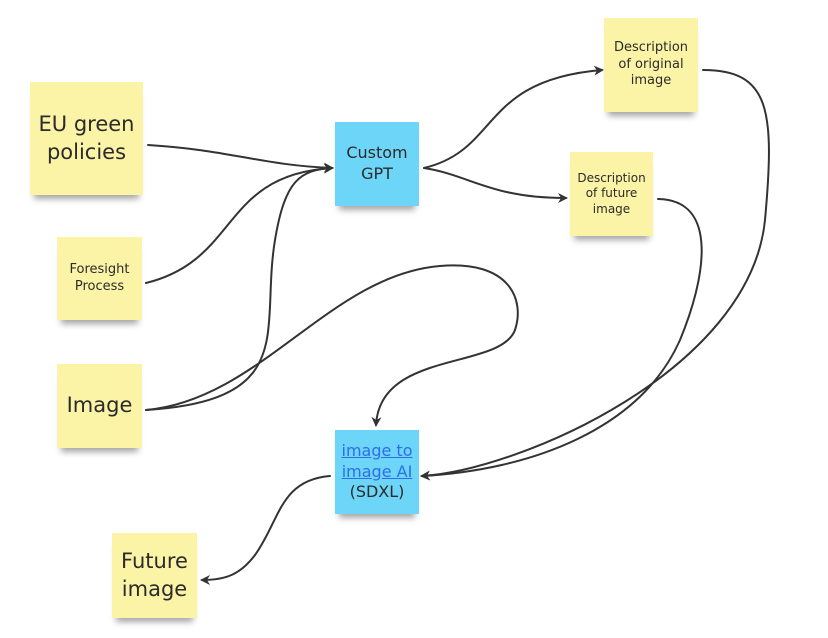  I want to click on note-text: Image, so click(99, 405).